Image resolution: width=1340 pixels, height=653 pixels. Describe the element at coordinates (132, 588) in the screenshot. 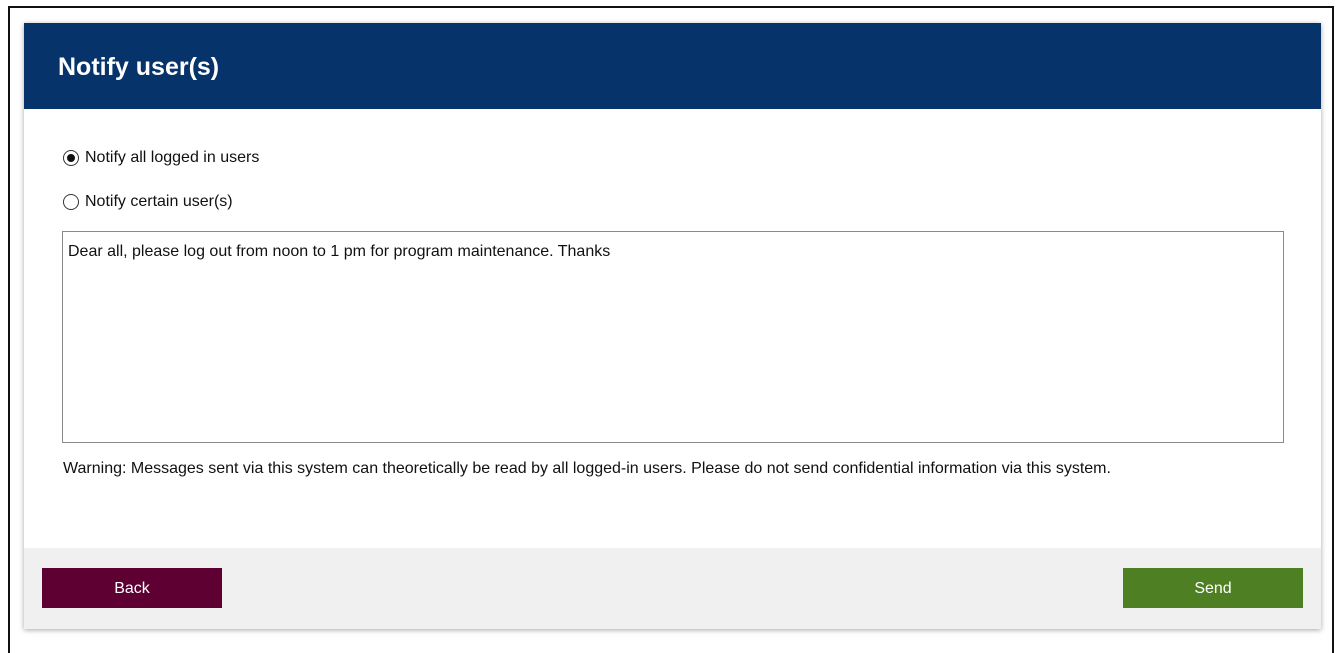

I see `back-button: Back` at that location.